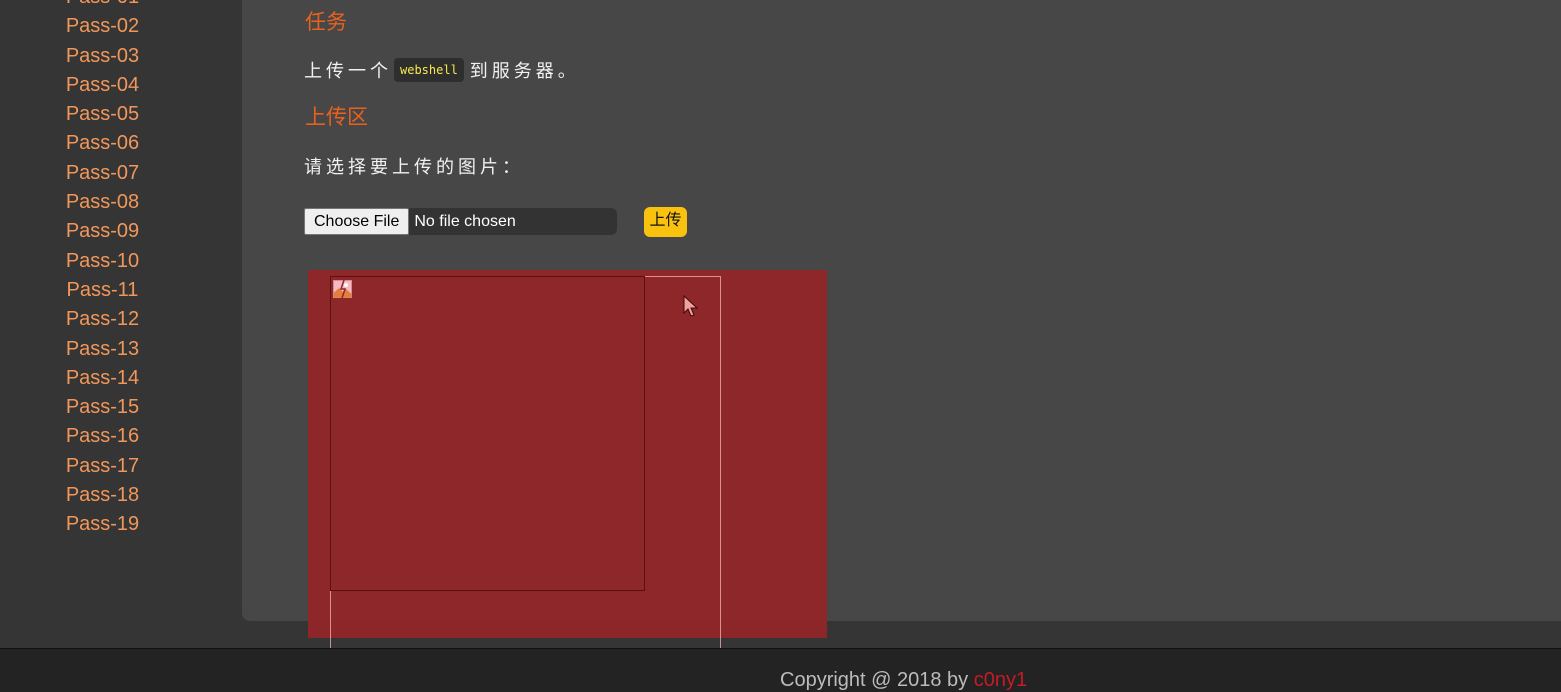  Describe the element at coordinates (487, 433) in the screenshot. I see `uploaded-image-preview` at that location.